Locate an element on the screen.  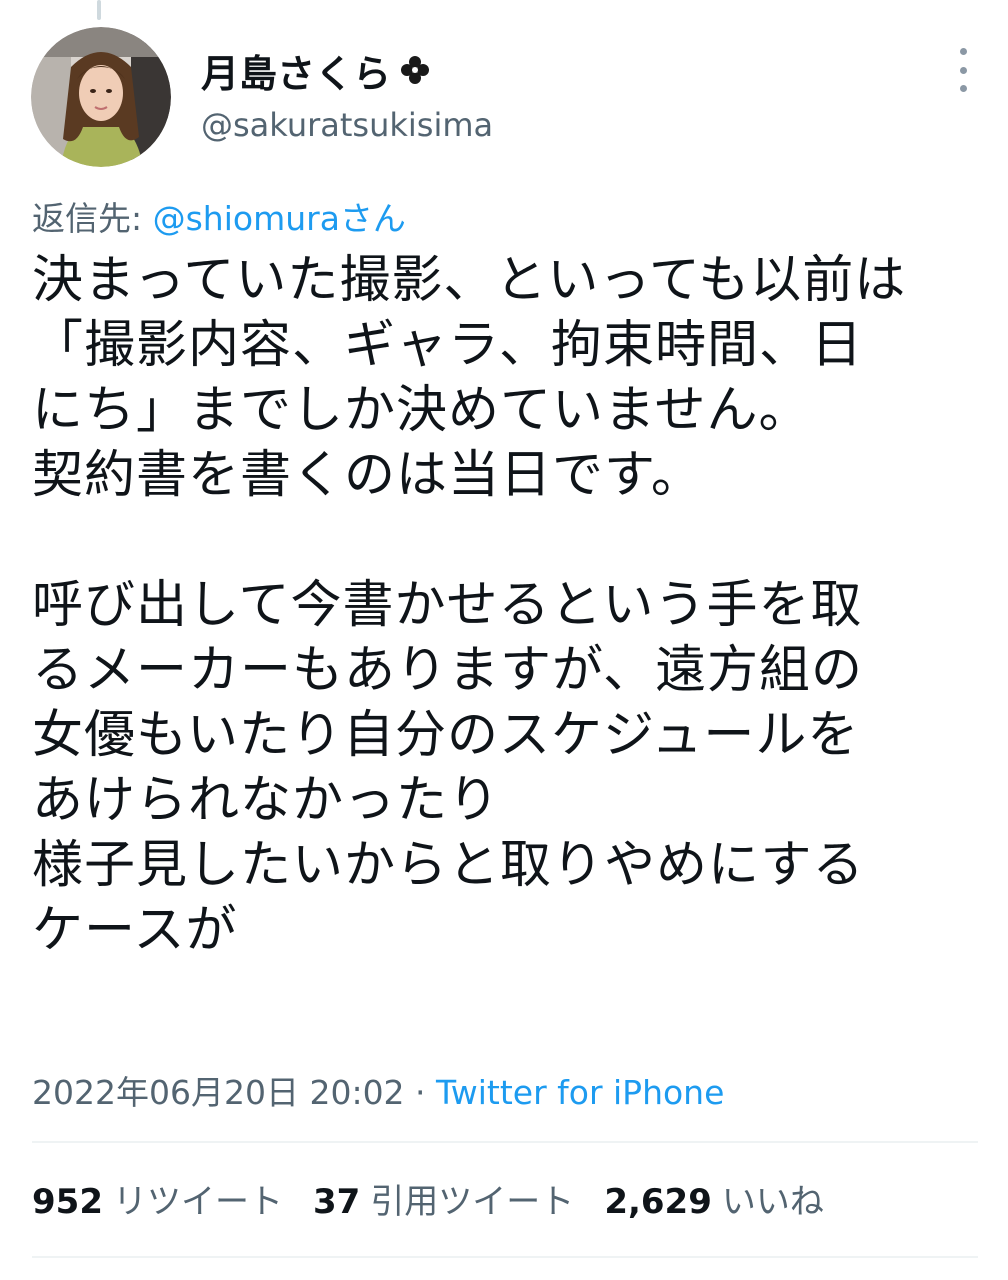
quotes-label: 引用ツイート is located at coordinates (472, 1202).